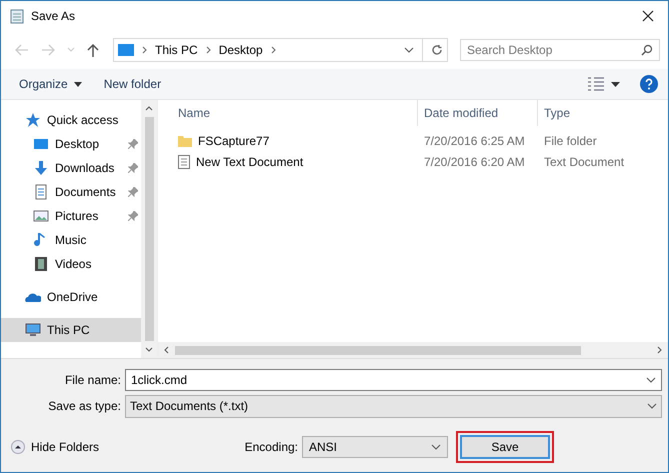  What do you see at coordinates (184, 161) in the screenshot?
I see `text-file-icon` at bounding box center [184, 161].